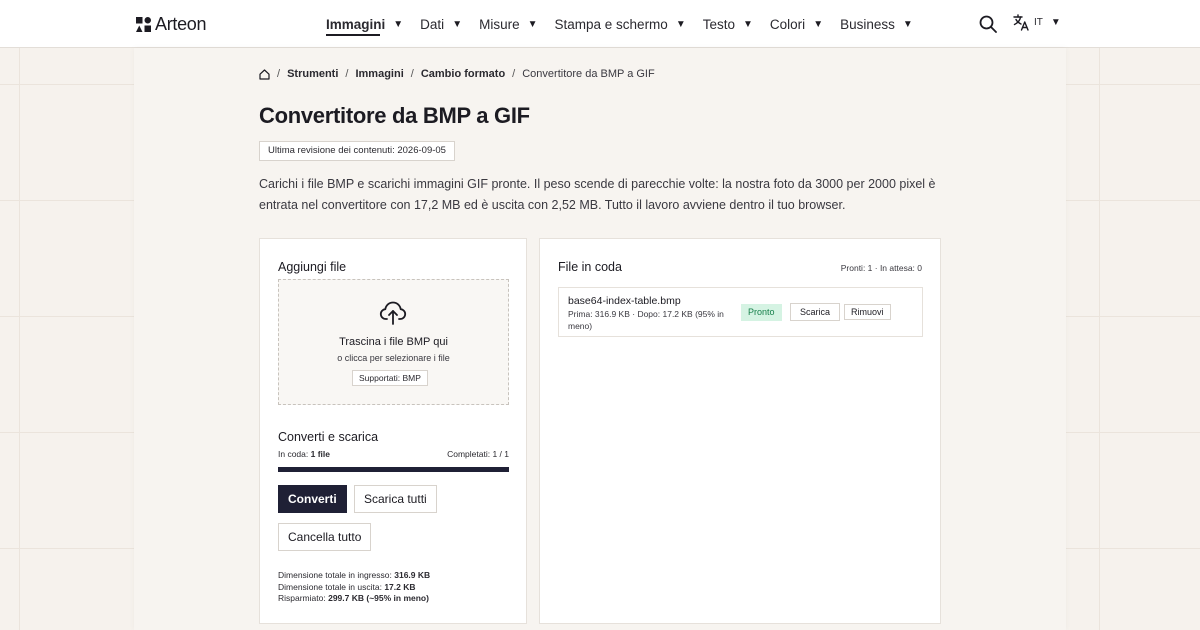 This screenshot has height=630, width=1200. Describe the element at coordinates (588, 74) in the screenshot. I see `breadcrumb-current: Convertitore da BMP a GIF` at that location.